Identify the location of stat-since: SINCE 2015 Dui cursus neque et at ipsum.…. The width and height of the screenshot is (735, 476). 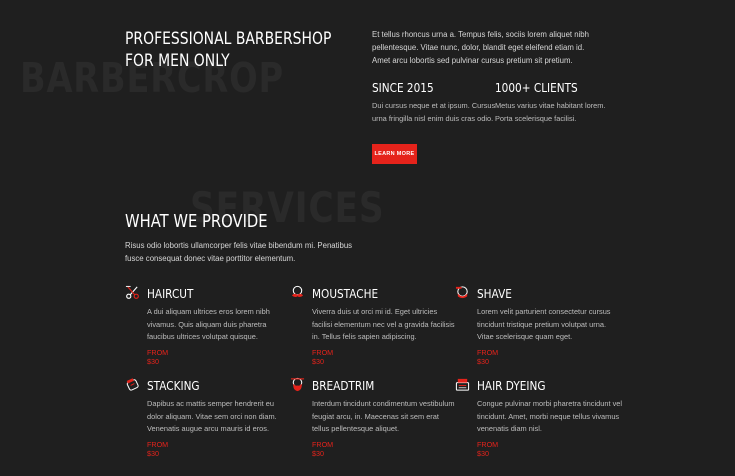
(433, 103).